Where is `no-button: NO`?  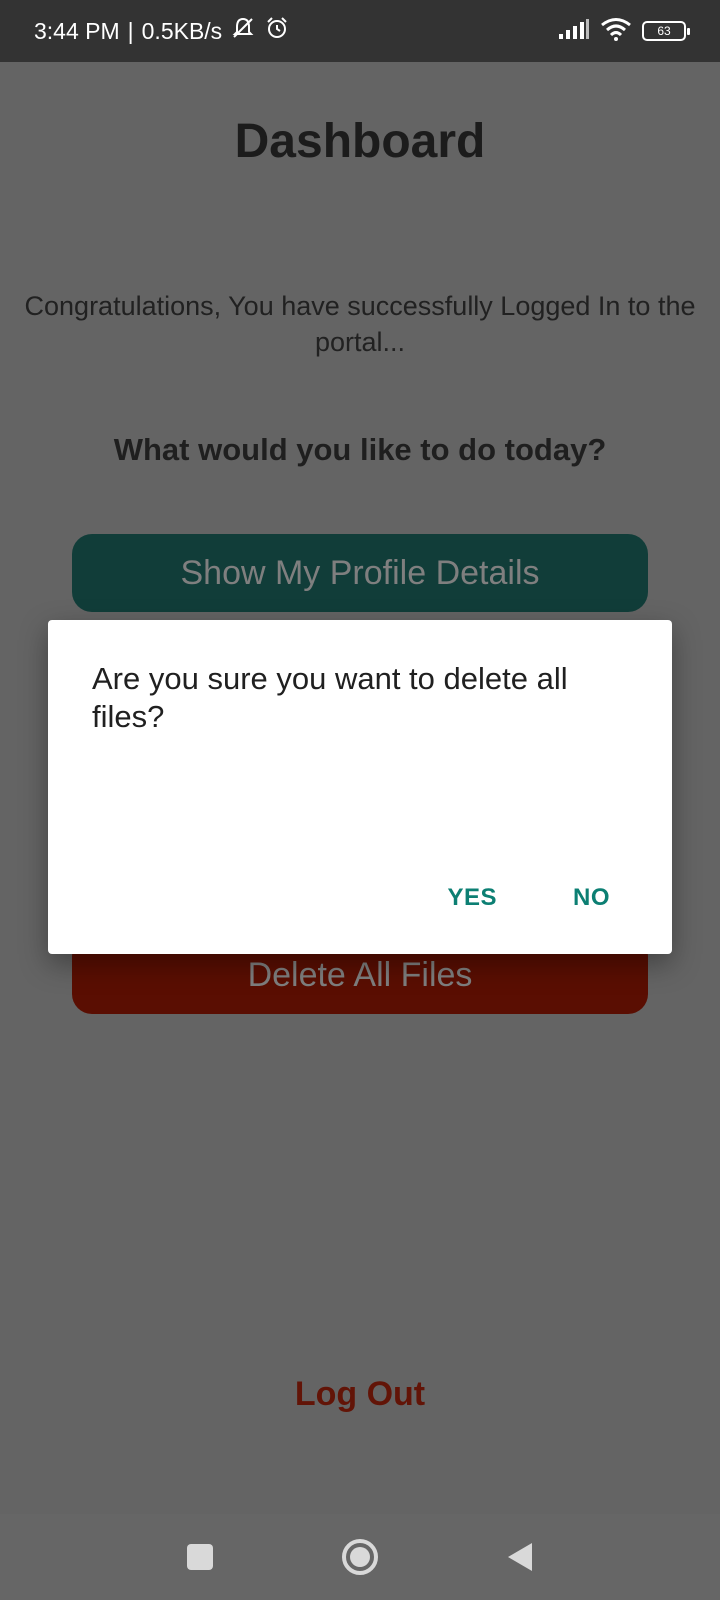
no-button: NO is located at coordinates (591, 898).